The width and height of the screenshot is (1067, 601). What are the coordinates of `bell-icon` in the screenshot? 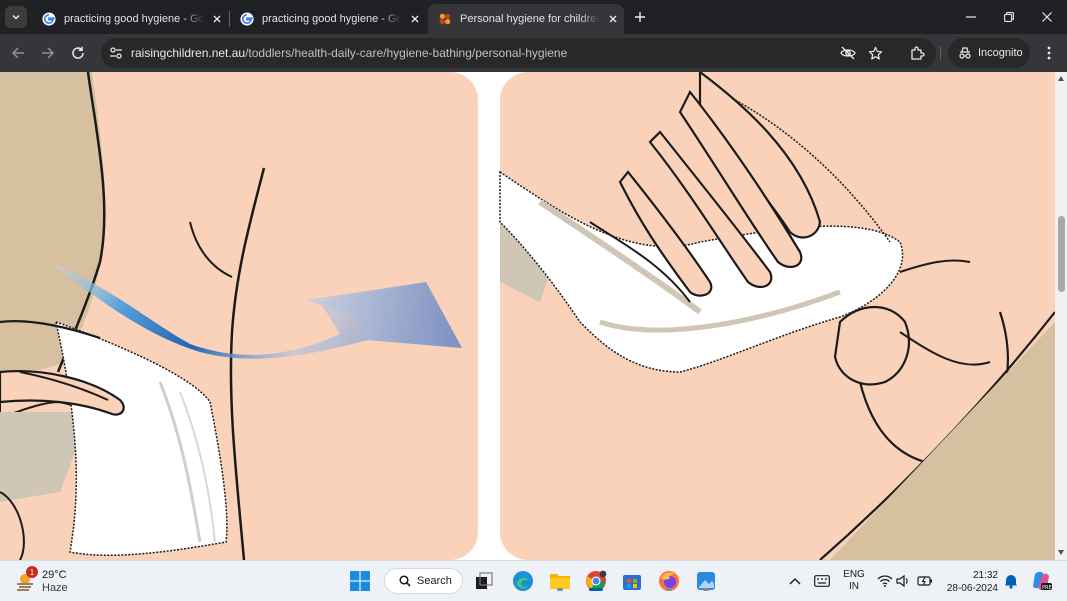 It's located at (1011, 582).